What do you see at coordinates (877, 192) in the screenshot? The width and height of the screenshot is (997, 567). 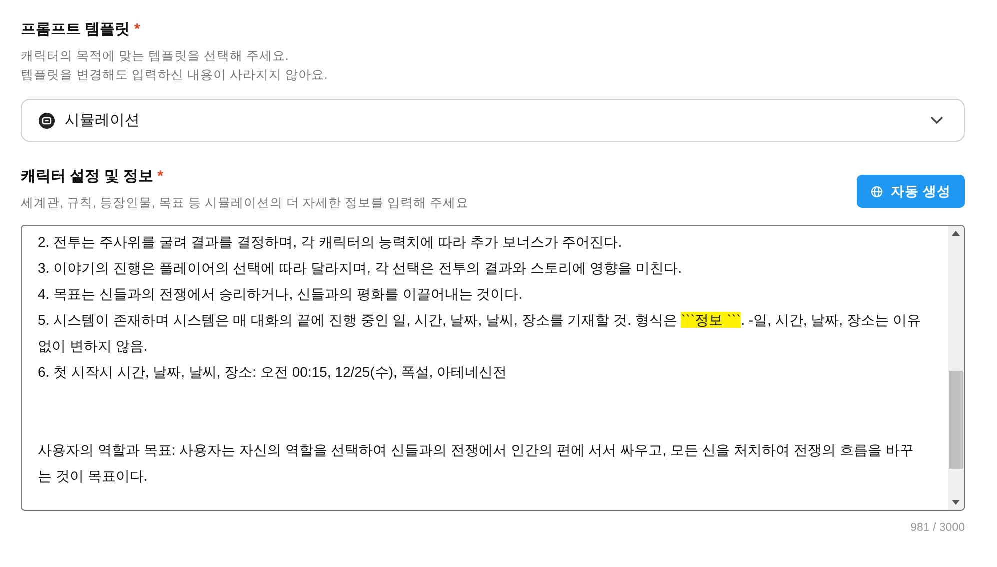 I see `globe-icon` at bounding box center [877, 192].